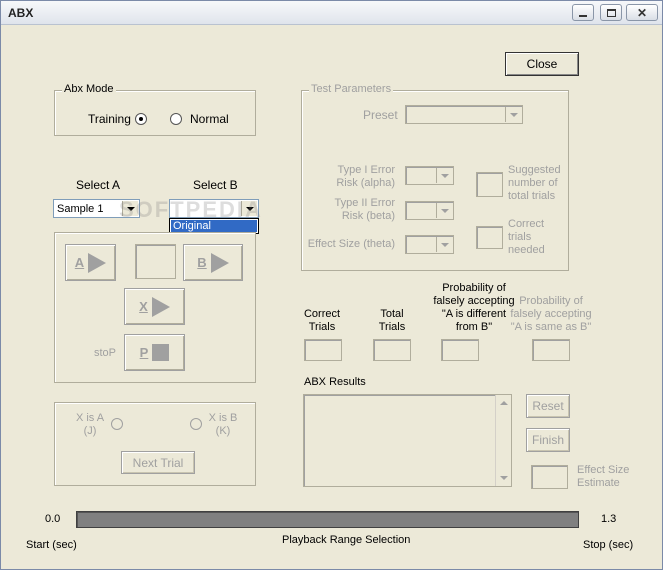 This screenshot has height=570, width=663. Describe the element at coordinates (21, 13) in the screenshot. I see `window-title: ABX` at that location.